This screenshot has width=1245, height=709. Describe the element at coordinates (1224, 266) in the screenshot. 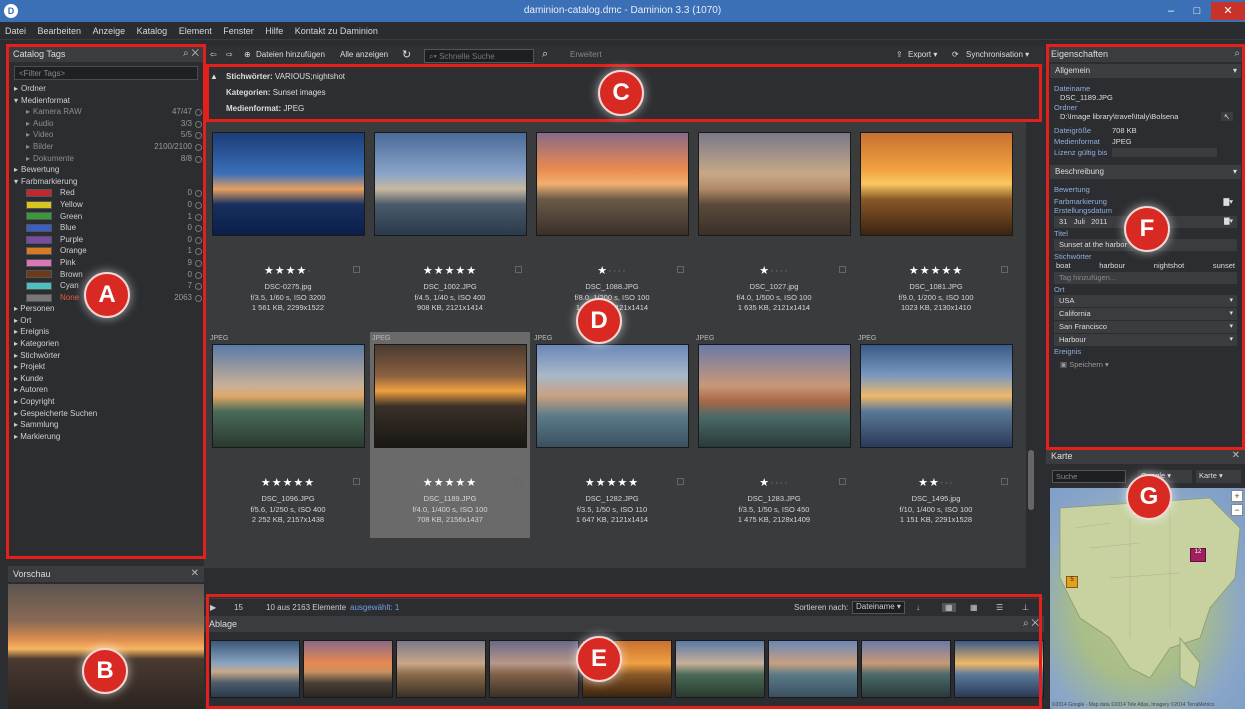

I see `keyword-tag: sunset` at that location.